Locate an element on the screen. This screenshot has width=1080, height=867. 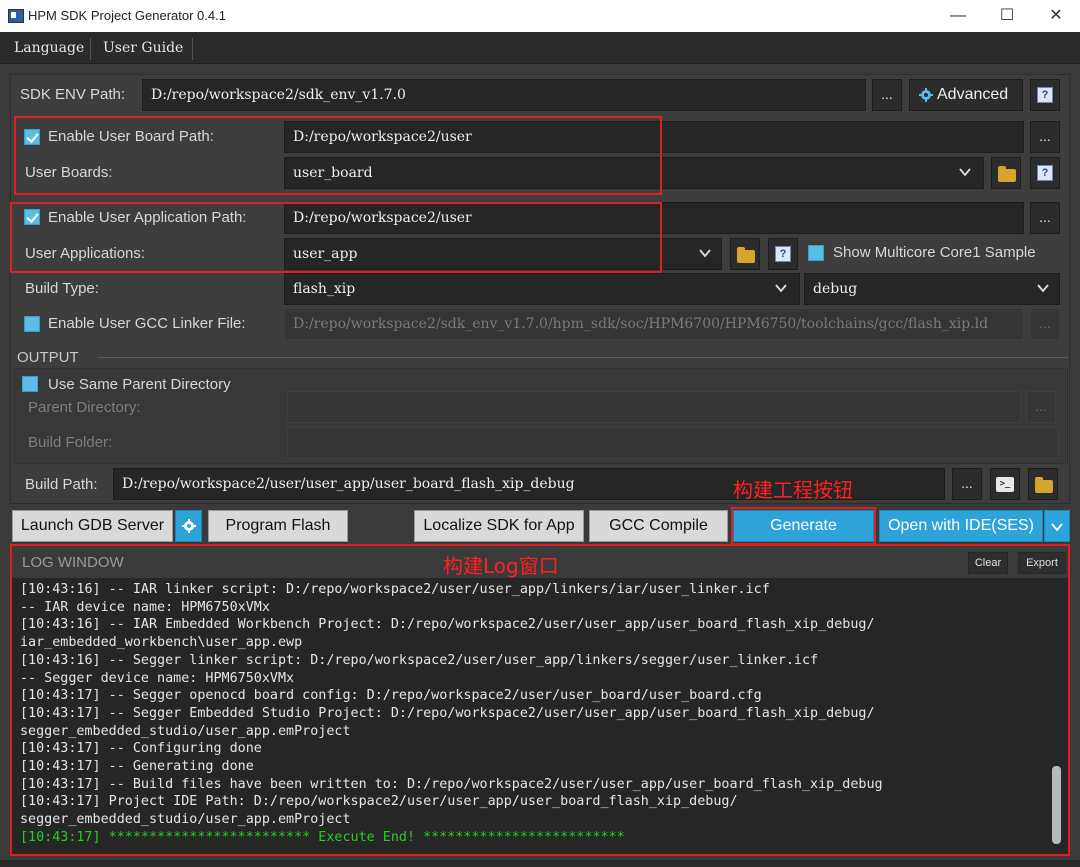
localize-sdk-button: Localize SDK for App is located at coordinates (499, 526).